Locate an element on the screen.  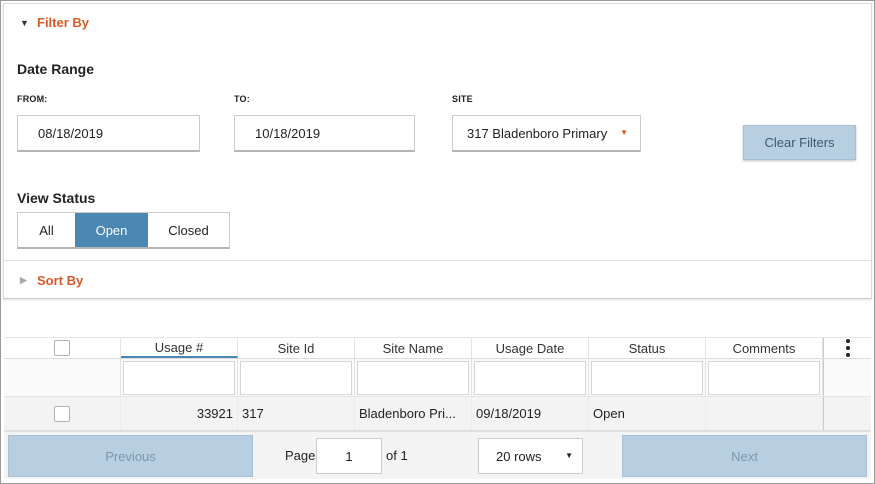
status-option-closed: Closed is located at coordinates (188, 230).